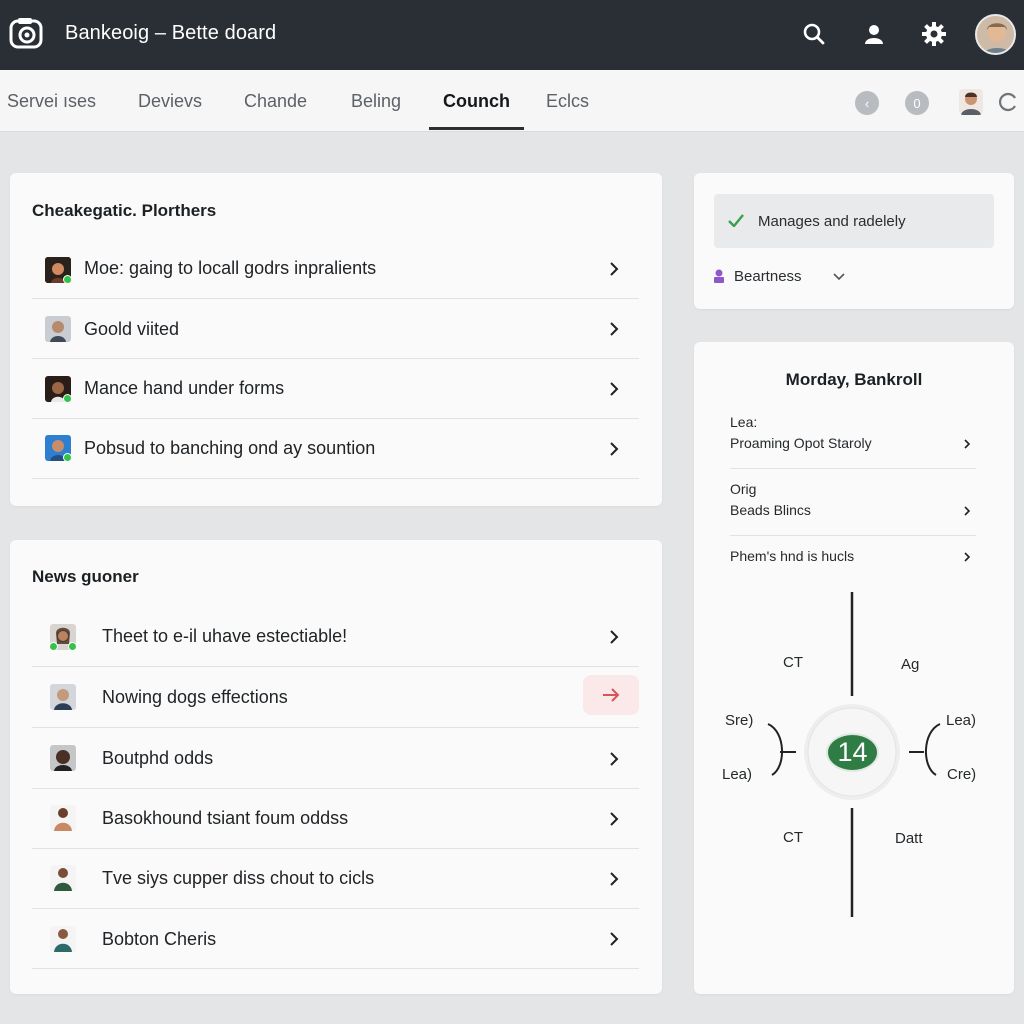 The image size is (1024, 1024). Describe the element at coordinates (335, 329) in the screenshot. I see `list-item: Goold viited` at that location.